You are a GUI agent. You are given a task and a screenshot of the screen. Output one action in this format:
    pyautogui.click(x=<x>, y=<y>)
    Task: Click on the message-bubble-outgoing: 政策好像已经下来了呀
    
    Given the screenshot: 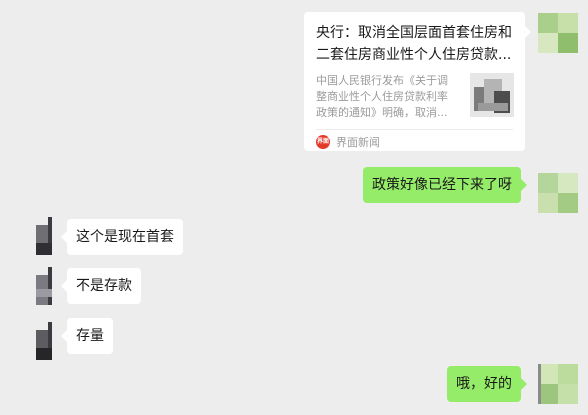 What is the action you would take?
    pyautogui.click(x=445, y=185)
    